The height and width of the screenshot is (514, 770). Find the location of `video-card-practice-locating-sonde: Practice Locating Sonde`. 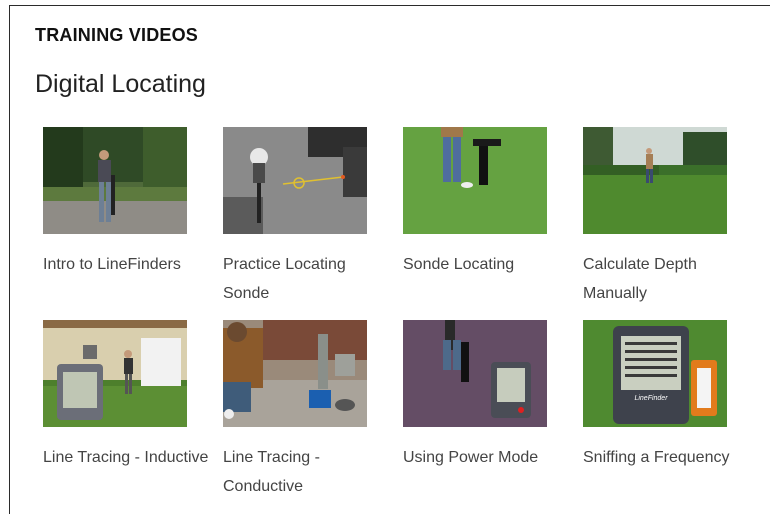

video-card-practice-locating-sonde: Practice Locating Sonde is located at coordinates (308, 217).